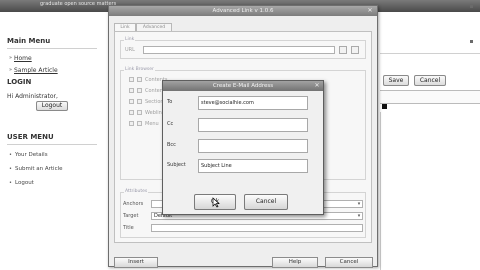 This screenshot has height=270, width=480. What do you see at coordinates (170, 102) in the screenshot?
I see `to-label: To` at bounding box center [170, 102].